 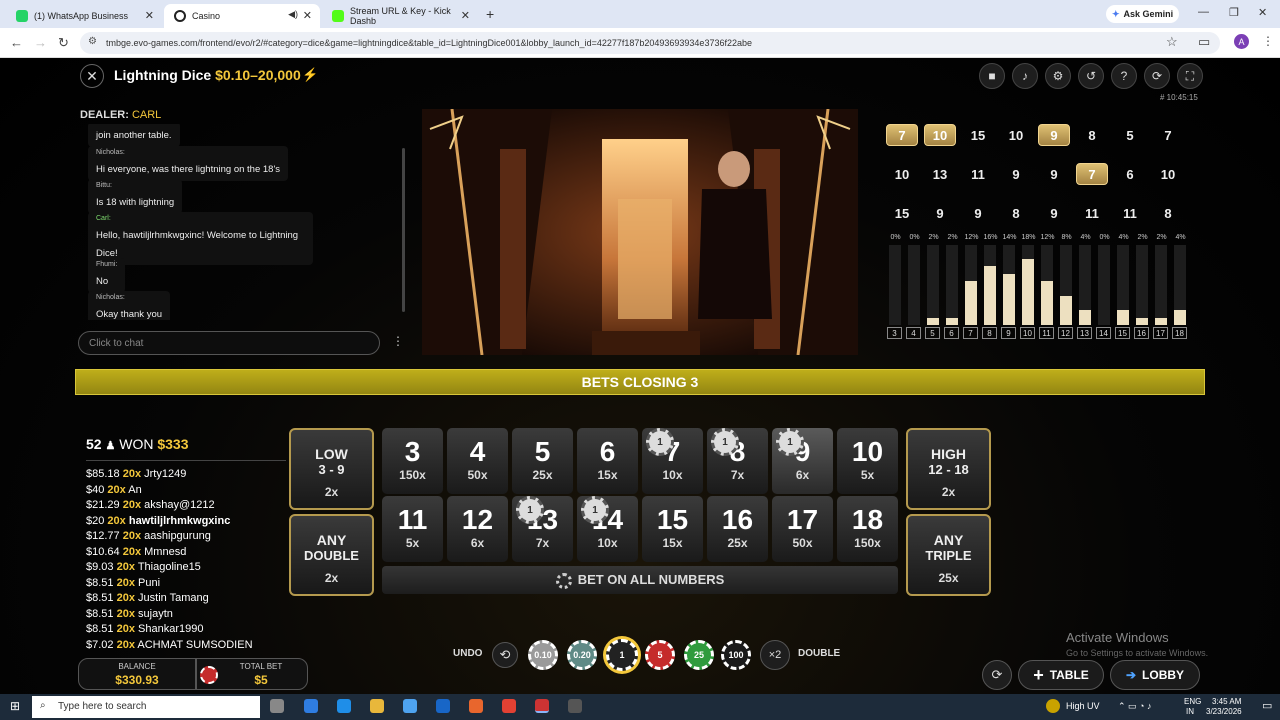 I want to click on chip-0.20: 0.20, so click(x=582, y=655).